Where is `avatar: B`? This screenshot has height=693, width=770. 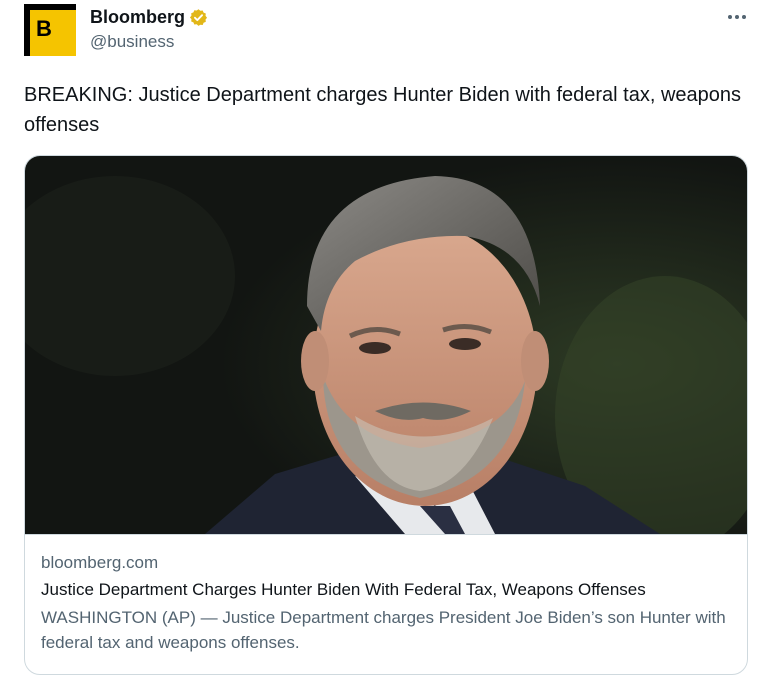 avatar: B is located at coordinates (50, 30).